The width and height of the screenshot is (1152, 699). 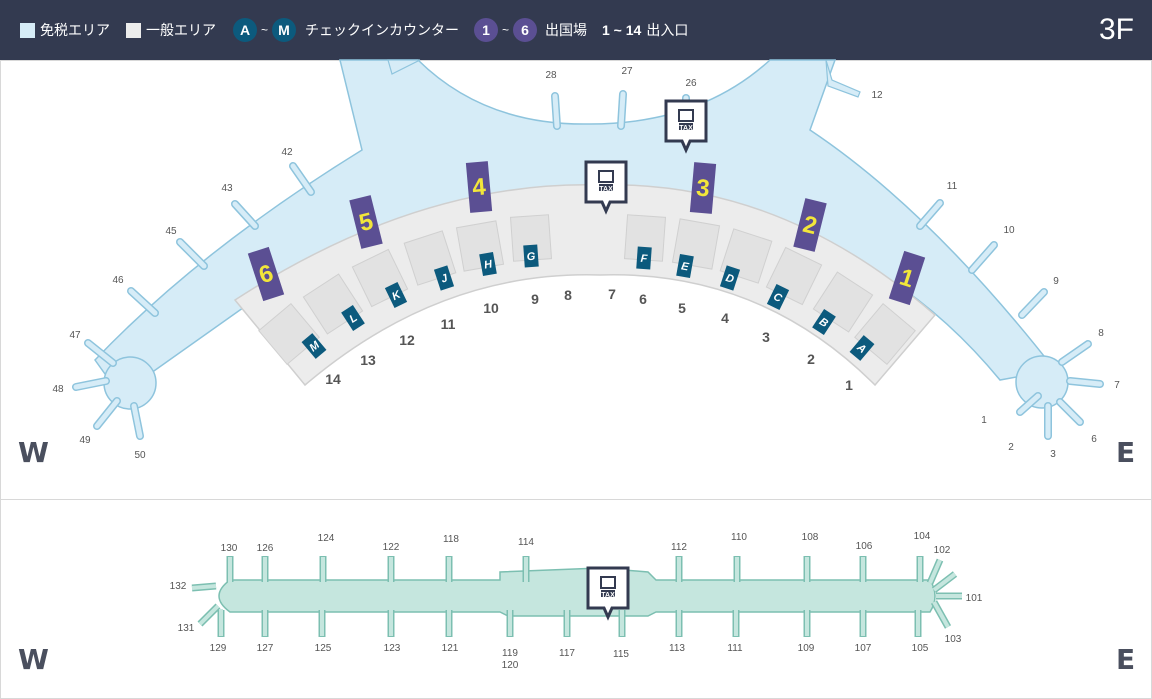 I want to click on entrance-8: 8, so click(x=568, y=295).